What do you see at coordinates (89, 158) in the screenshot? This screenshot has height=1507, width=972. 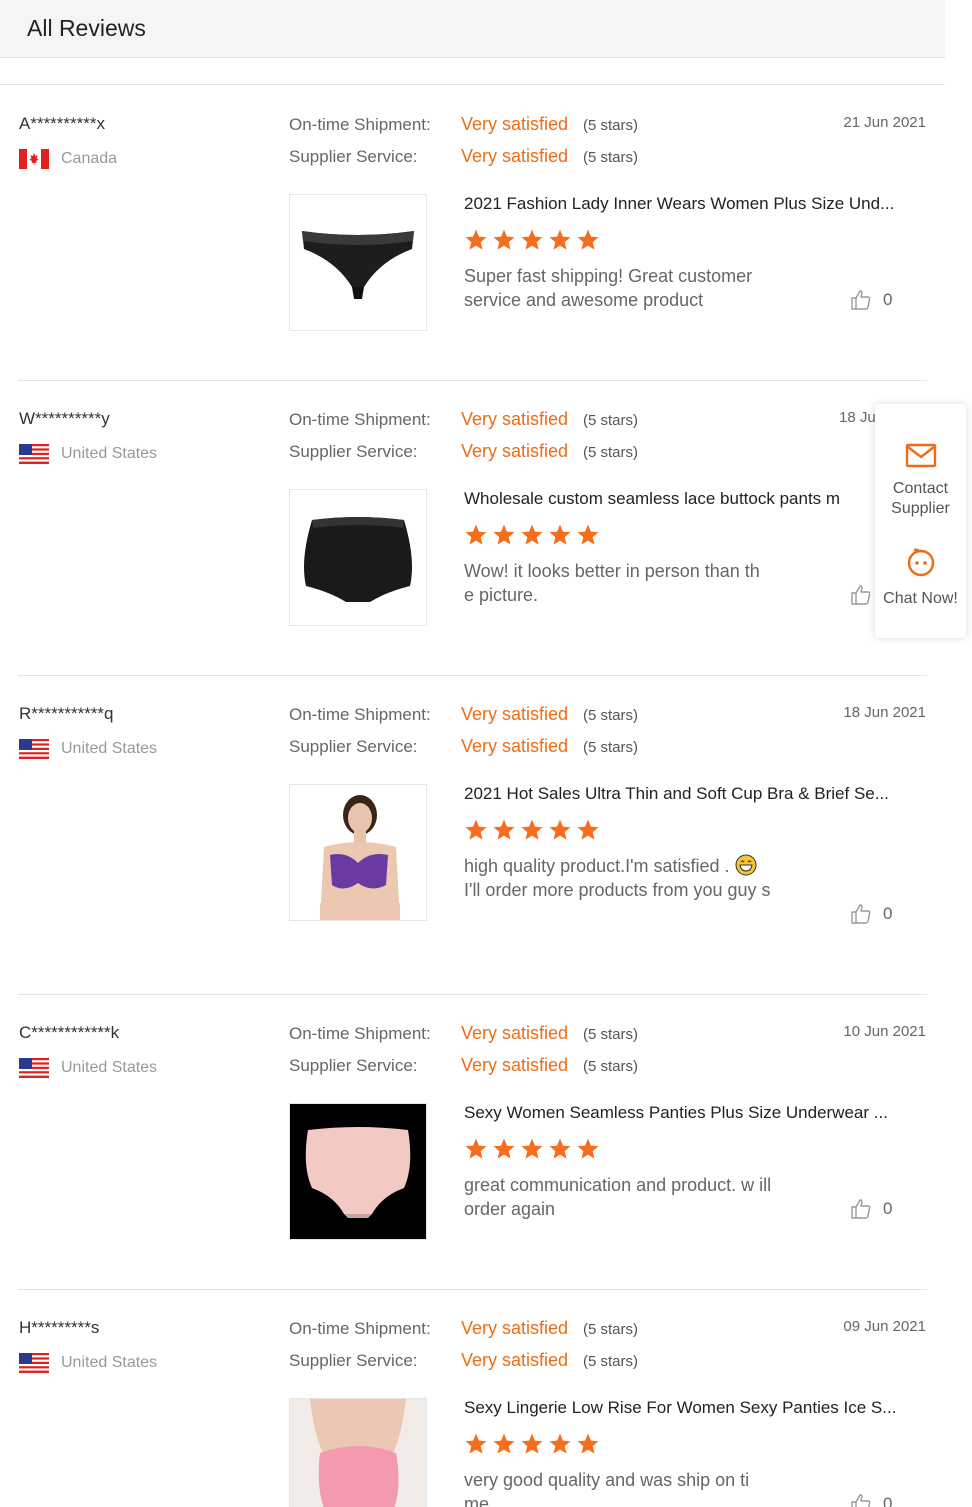 I see `country-label: Canada` at bounding box center [89, 158].